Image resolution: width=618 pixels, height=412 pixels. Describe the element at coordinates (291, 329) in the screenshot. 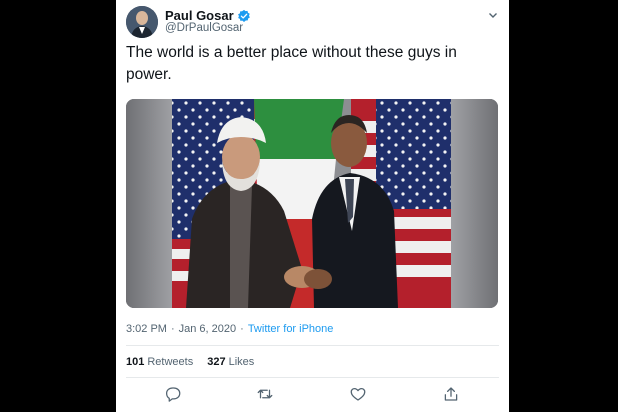

I see `tweet-source-link: Twitter for iPhone` at that location.